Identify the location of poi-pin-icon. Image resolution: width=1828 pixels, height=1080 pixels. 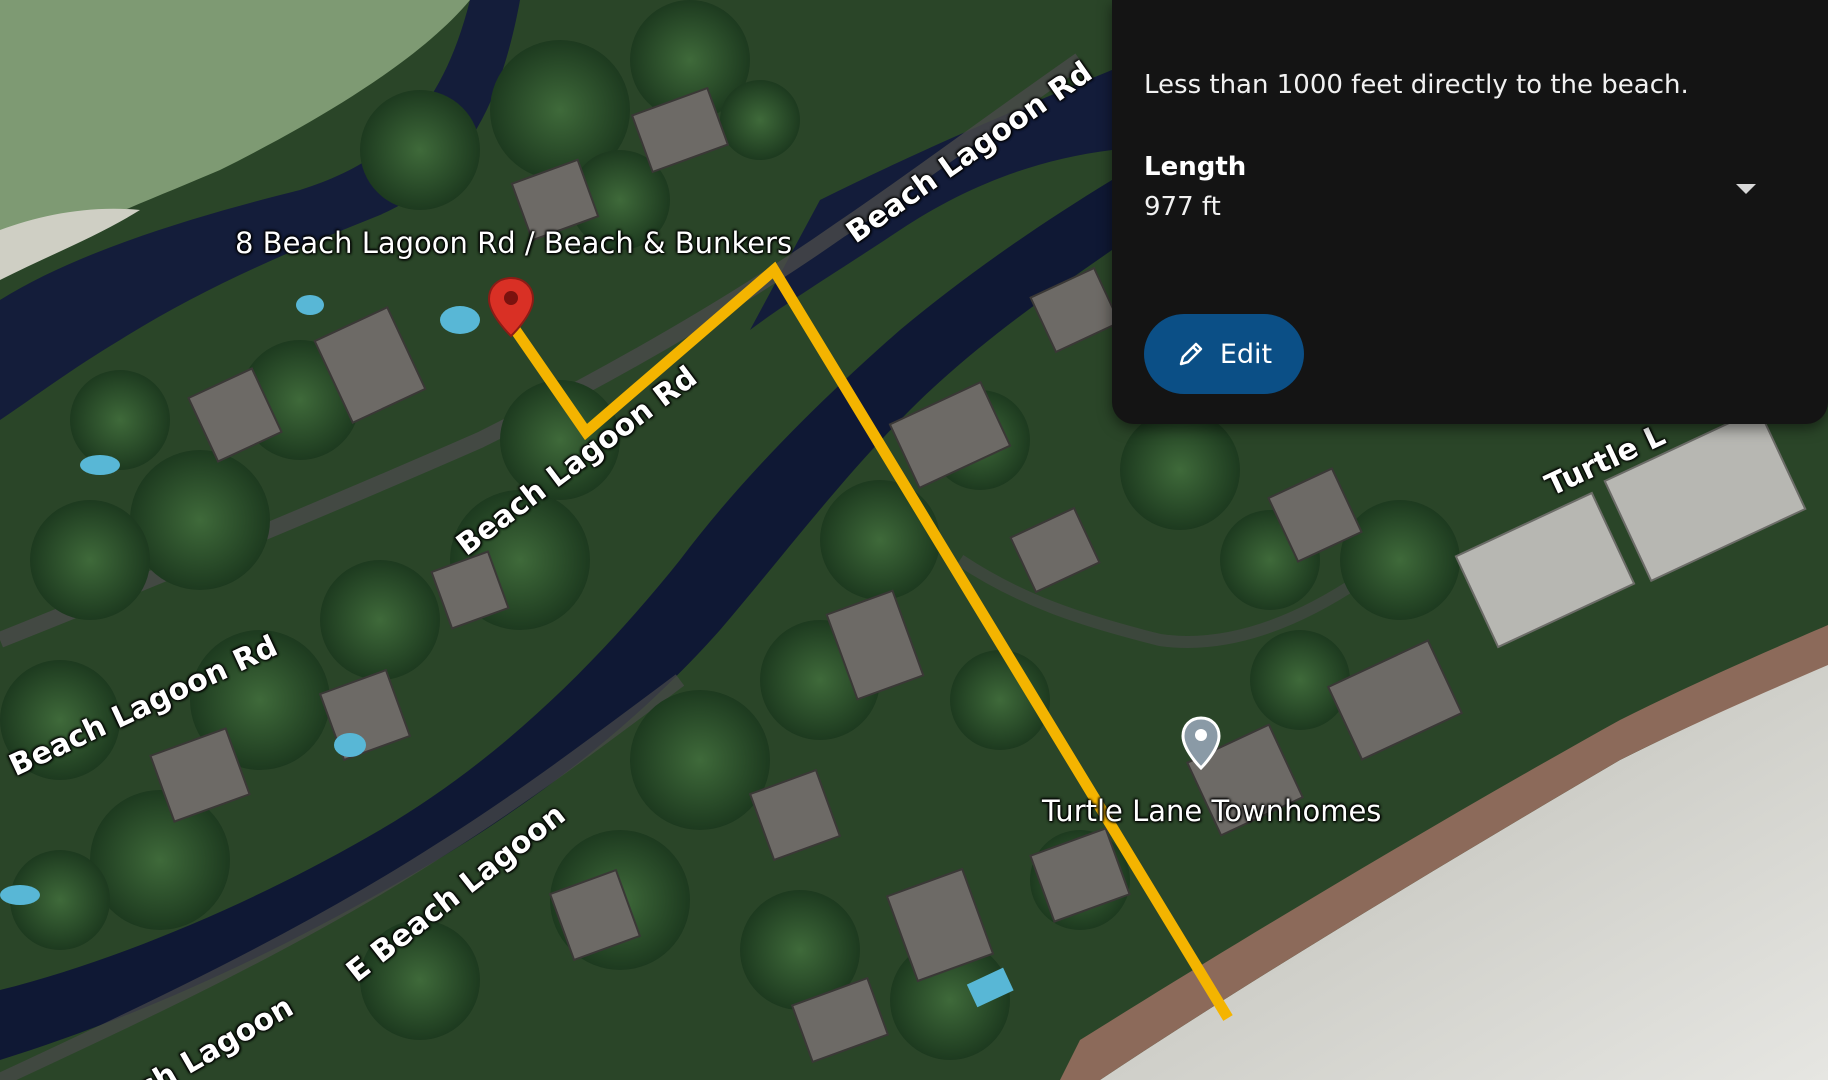
(1201, 743).